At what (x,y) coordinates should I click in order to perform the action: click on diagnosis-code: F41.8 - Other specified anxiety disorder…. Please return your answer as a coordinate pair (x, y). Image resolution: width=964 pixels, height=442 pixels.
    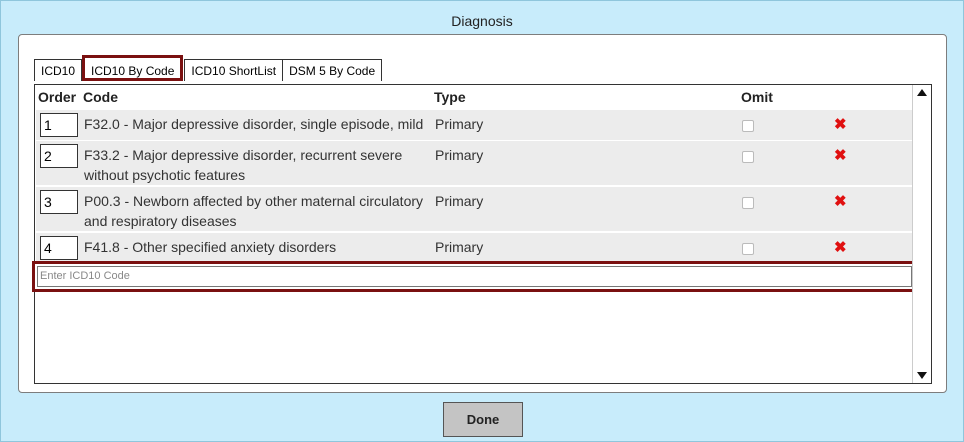
    Looking at the image, I should click on (210, 247).